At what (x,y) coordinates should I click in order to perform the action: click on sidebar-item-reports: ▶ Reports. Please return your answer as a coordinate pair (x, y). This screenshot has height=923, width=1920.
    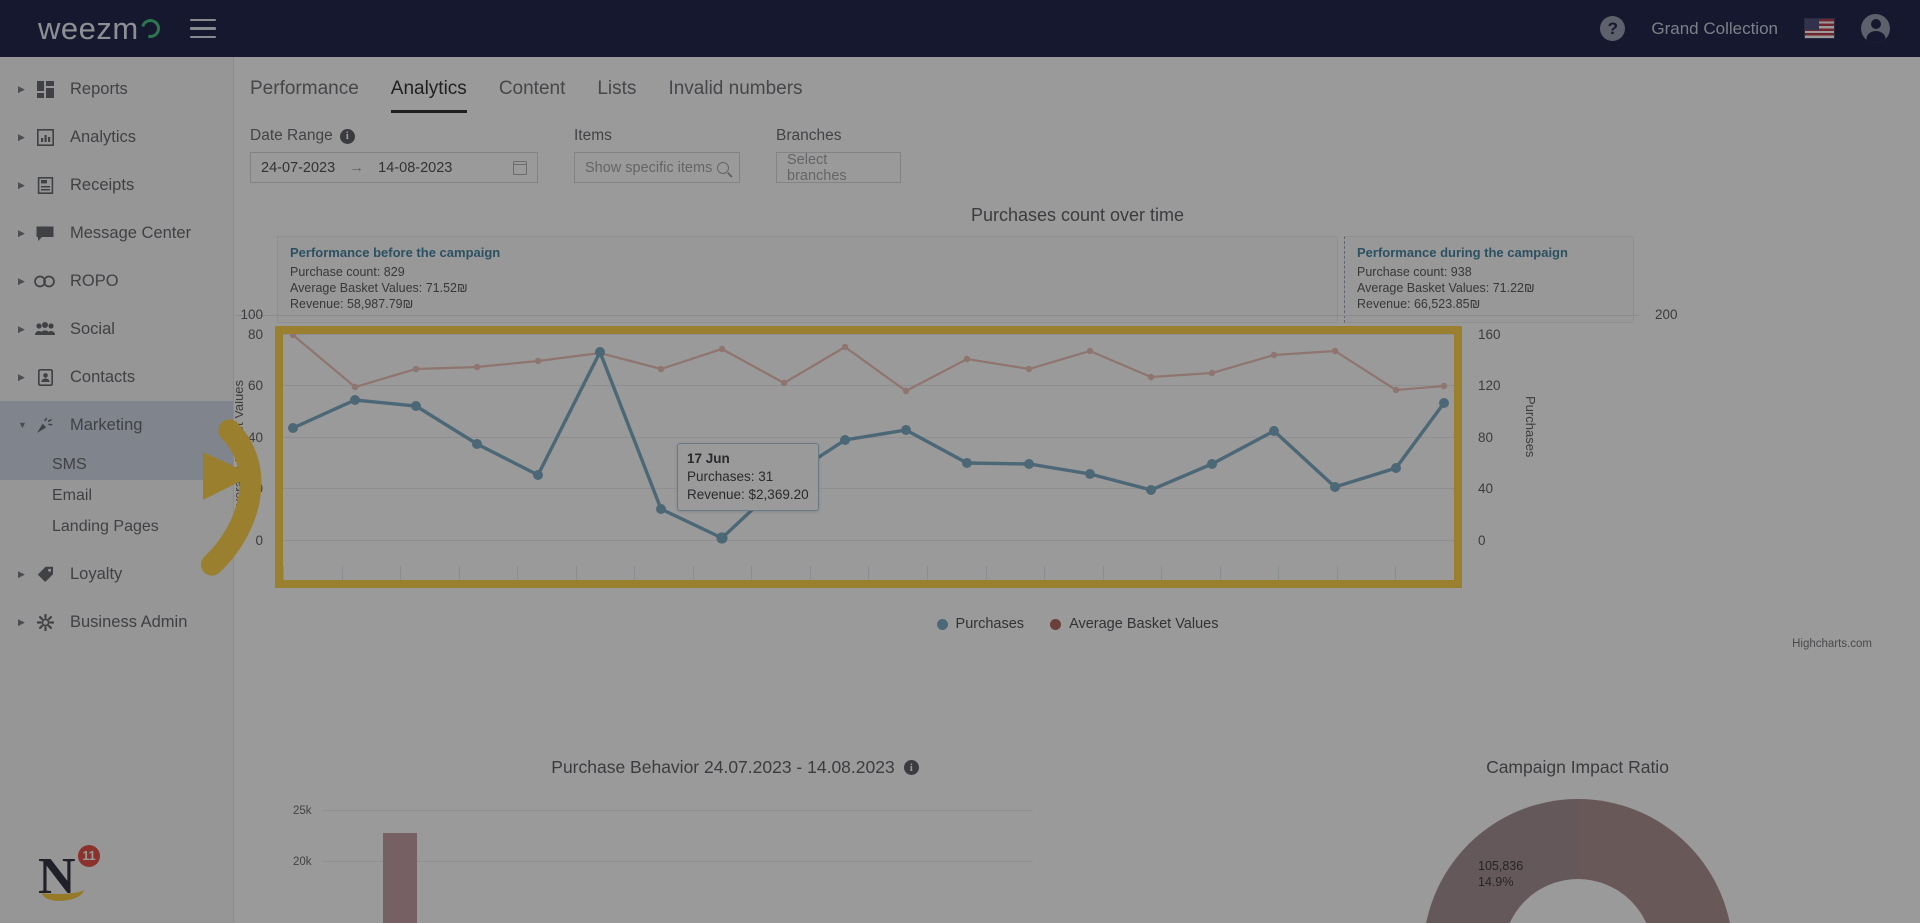
    Looking at the image, I should click on (116, 89).